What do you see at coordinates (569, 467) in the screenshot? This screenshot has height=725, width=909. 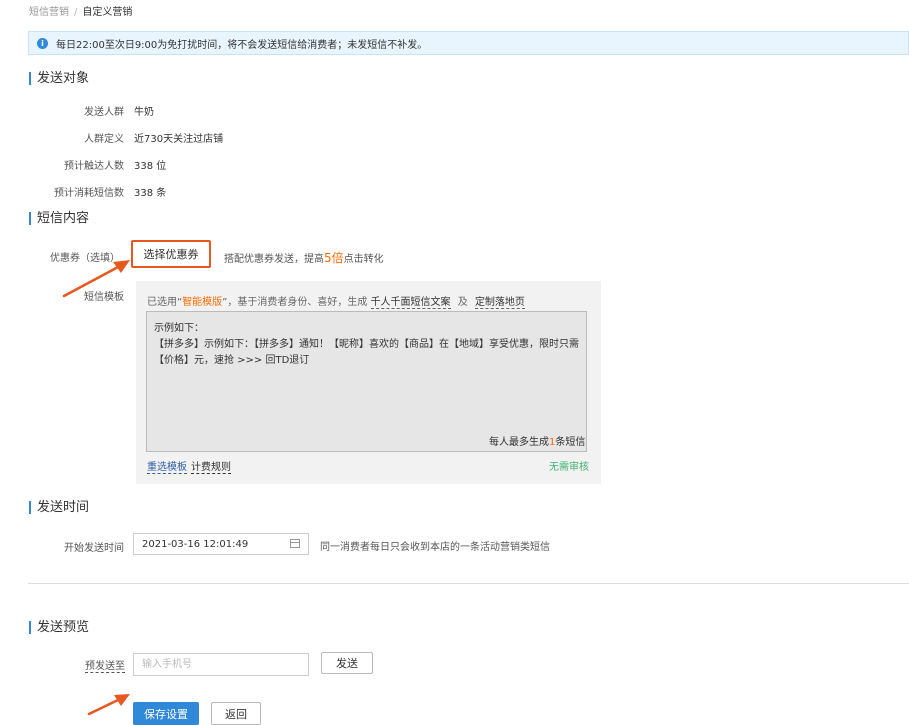 I see `no-review-status: 无需审核` at bounding box center [569, 467].